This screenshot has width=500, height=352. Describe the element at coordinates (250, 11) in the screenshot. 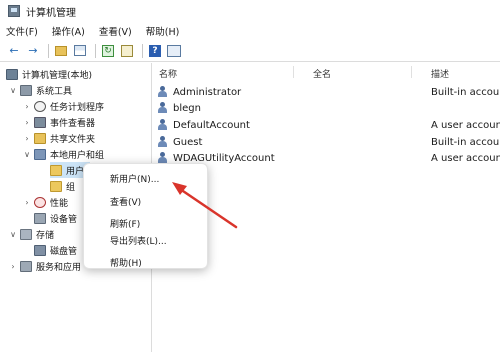

I see `title-bar: 计算机管理` at that location.